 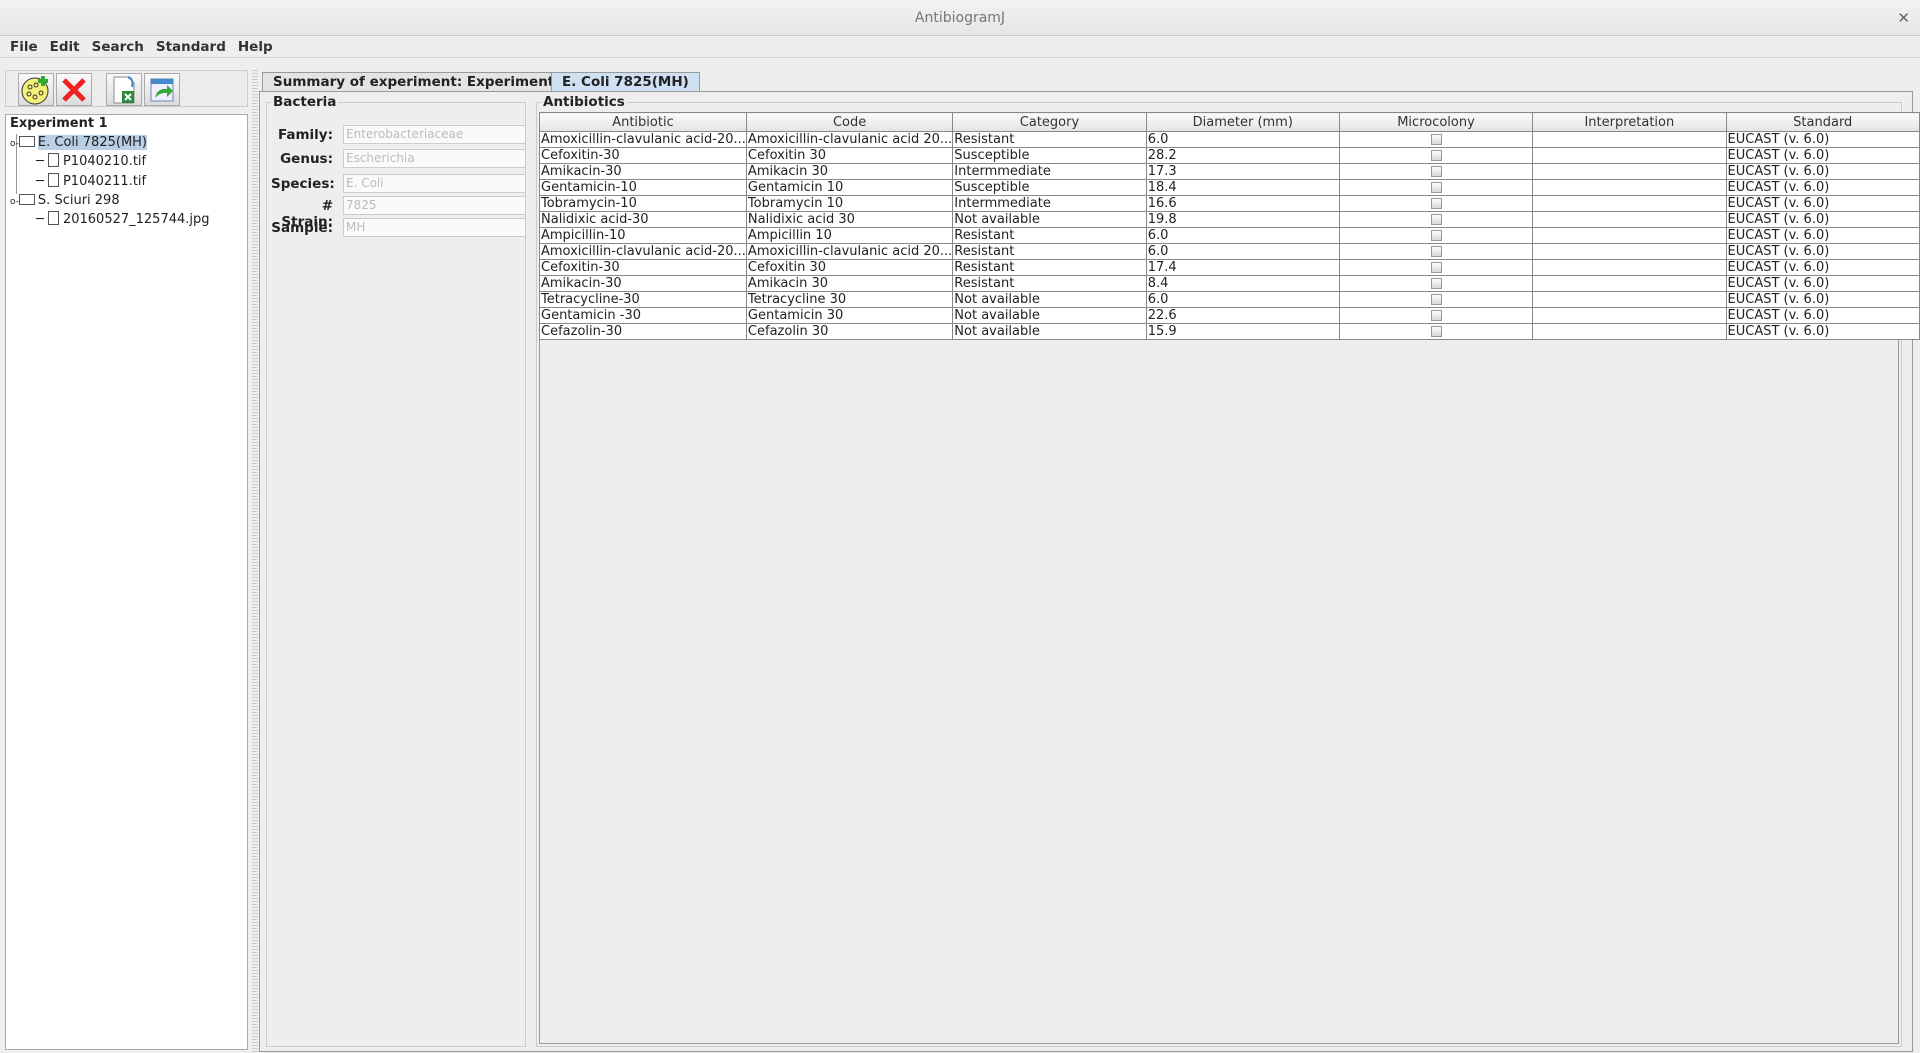 What do you see at coordinates (303, 184) in the screenshot?
I see `field-label: Species:` at bounding box center [303, 184].